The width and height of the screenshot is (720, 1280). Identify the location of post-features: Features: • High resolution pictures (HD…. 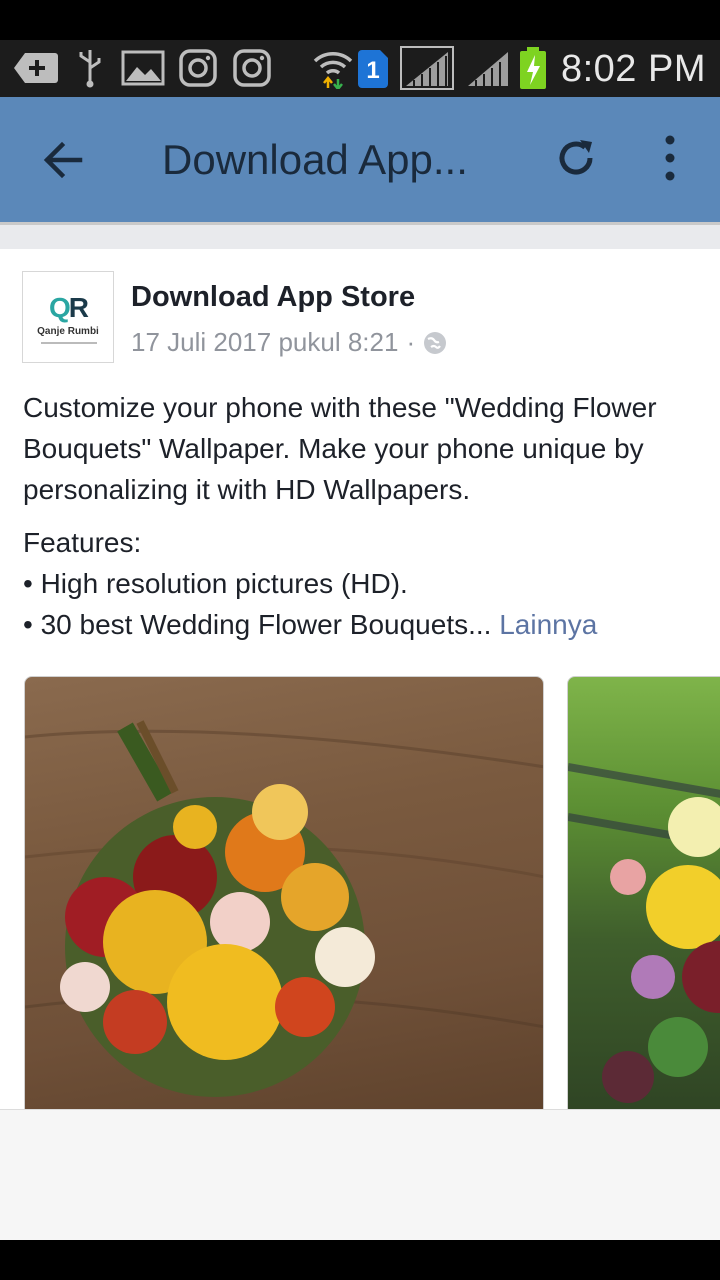
(368, 583).